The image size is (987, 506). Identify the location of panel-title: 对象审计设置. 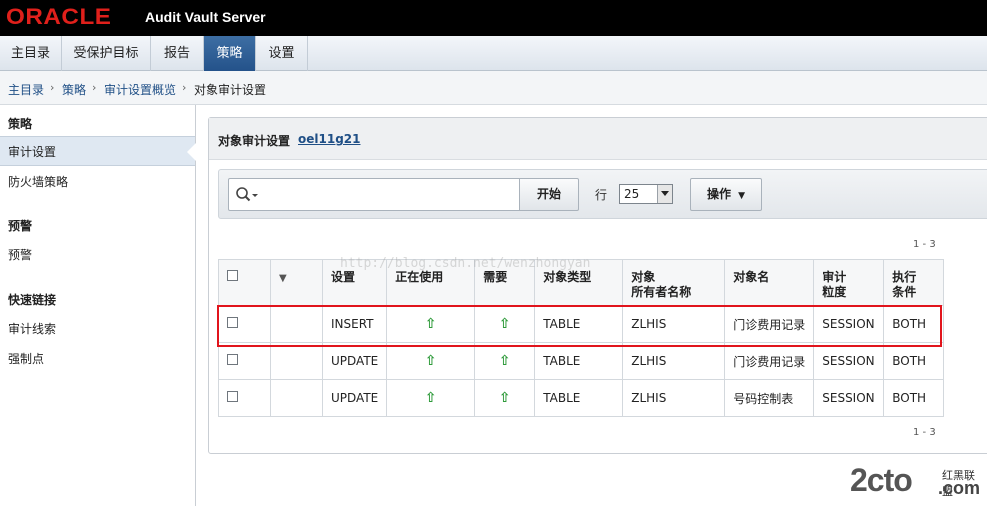
(254, 141).